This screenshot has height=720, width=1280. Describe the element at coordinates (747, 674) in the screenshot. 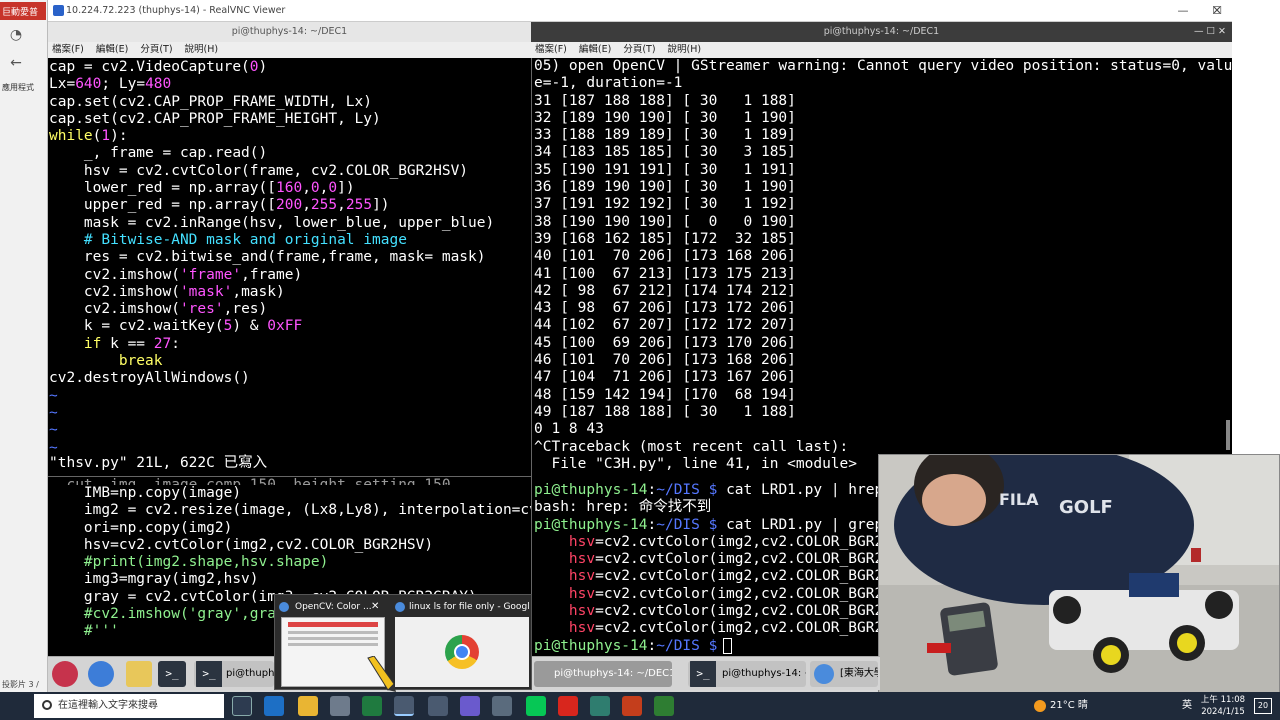

I see `taskbar-terminal-3: >_ pi@thuphys-14: ~/` at that location.